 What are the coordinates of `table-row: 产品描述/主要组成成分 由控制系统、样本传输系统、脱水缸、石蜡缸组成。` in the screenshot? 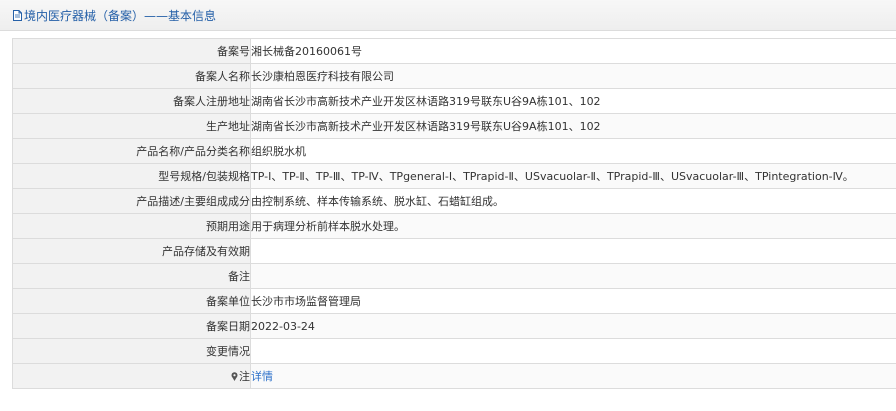 It's located at (454, 201).